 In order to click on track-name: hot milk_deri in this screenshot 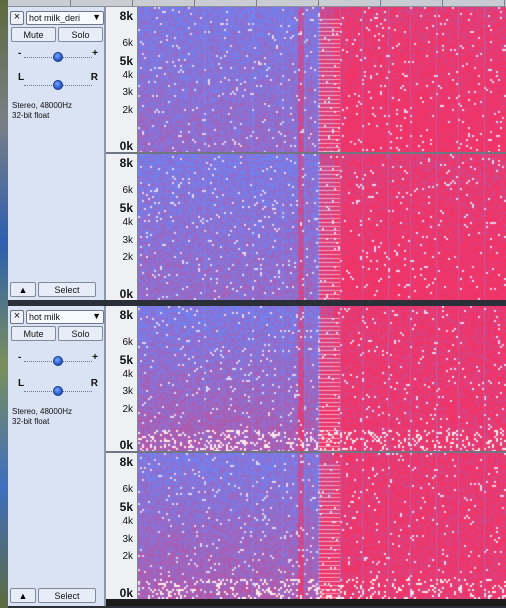, I will do `click(55, 17)`.